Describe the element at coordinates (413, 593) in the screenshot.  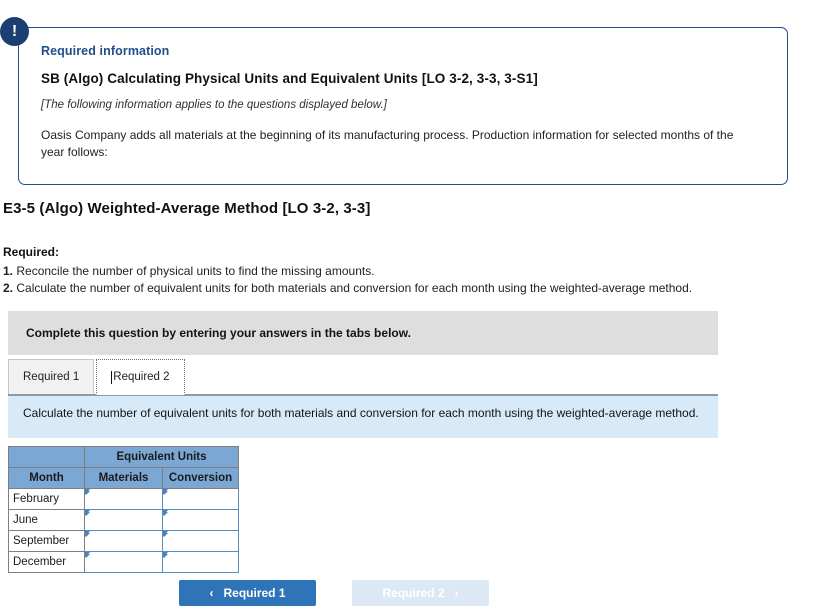
I see `next-required-2-label: Required 2` at that location.